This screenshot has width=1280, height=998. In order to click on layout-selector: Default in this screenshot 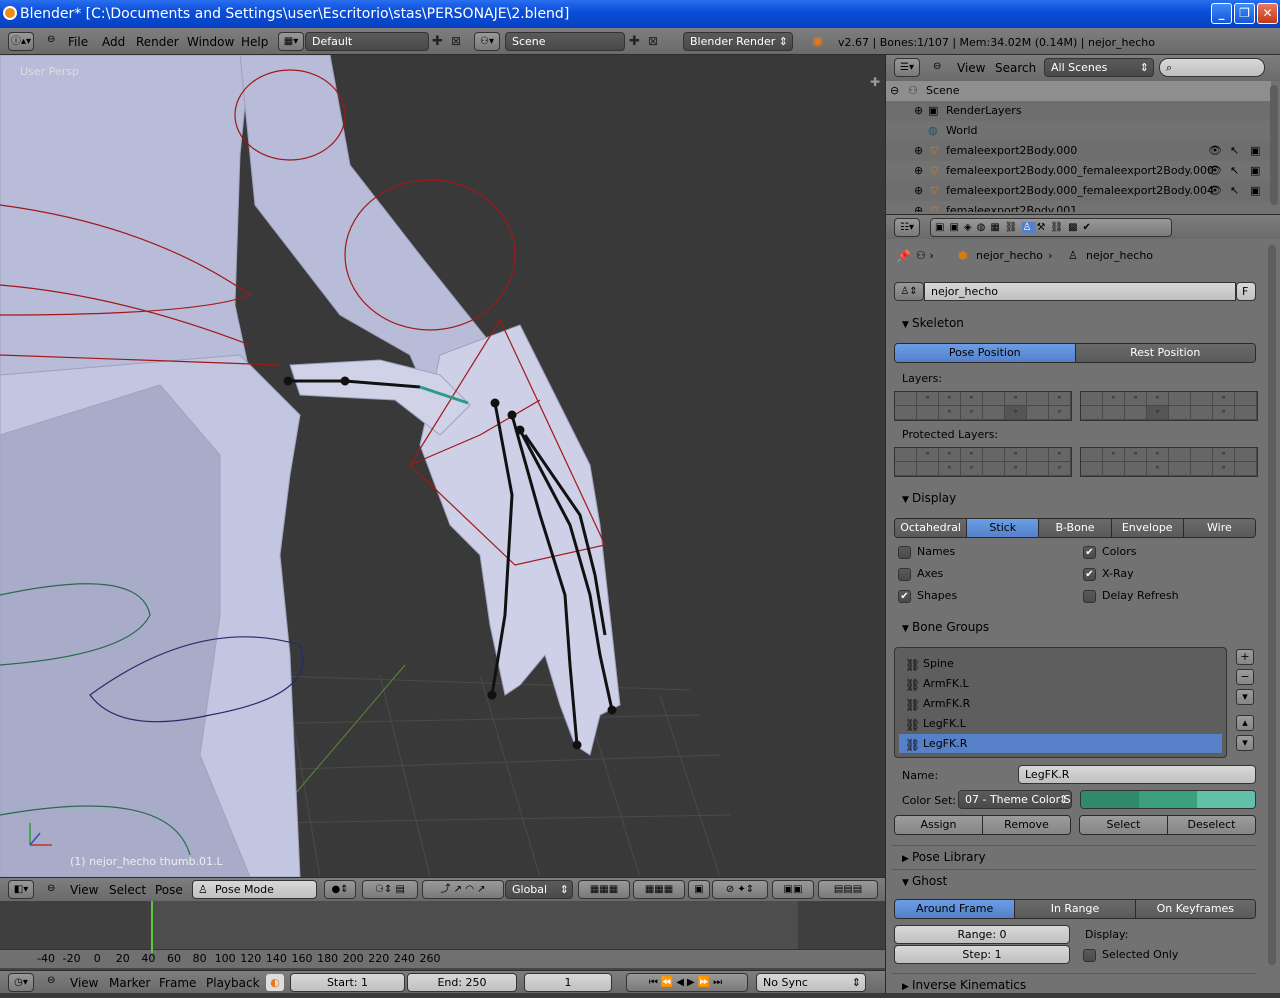, I will do `click(367, 41)`.